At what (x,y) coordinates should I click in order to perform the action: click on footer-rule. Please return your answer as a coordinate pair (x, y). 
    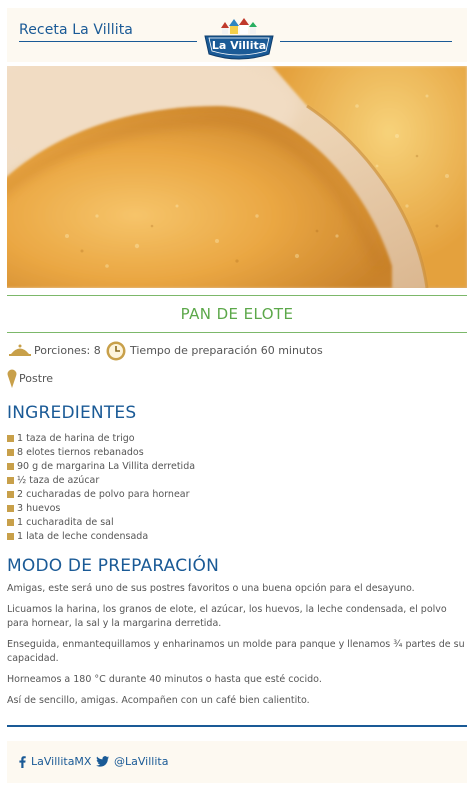
    Looking at the image, I should click on (237, 726).